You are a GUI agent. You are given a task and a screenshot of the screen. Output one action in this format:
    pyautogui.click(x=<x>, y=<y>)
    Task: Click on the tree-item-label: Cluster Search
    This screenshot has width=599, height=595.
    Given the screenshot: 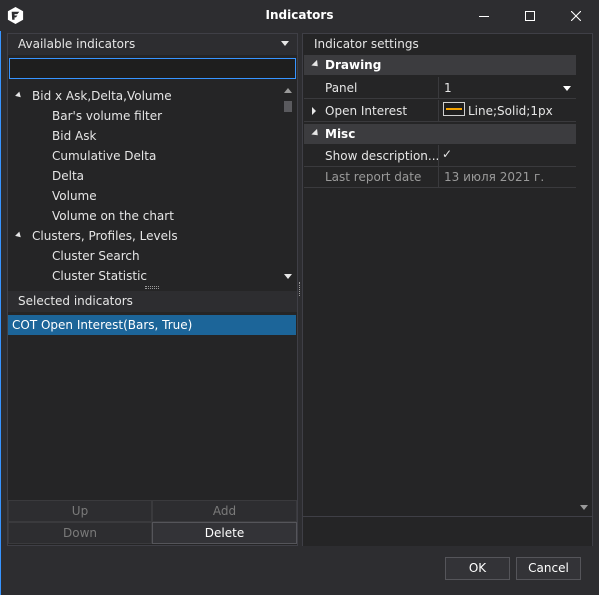 What is the action you would take?
    pyautogui.click(x=96, y=256)
    